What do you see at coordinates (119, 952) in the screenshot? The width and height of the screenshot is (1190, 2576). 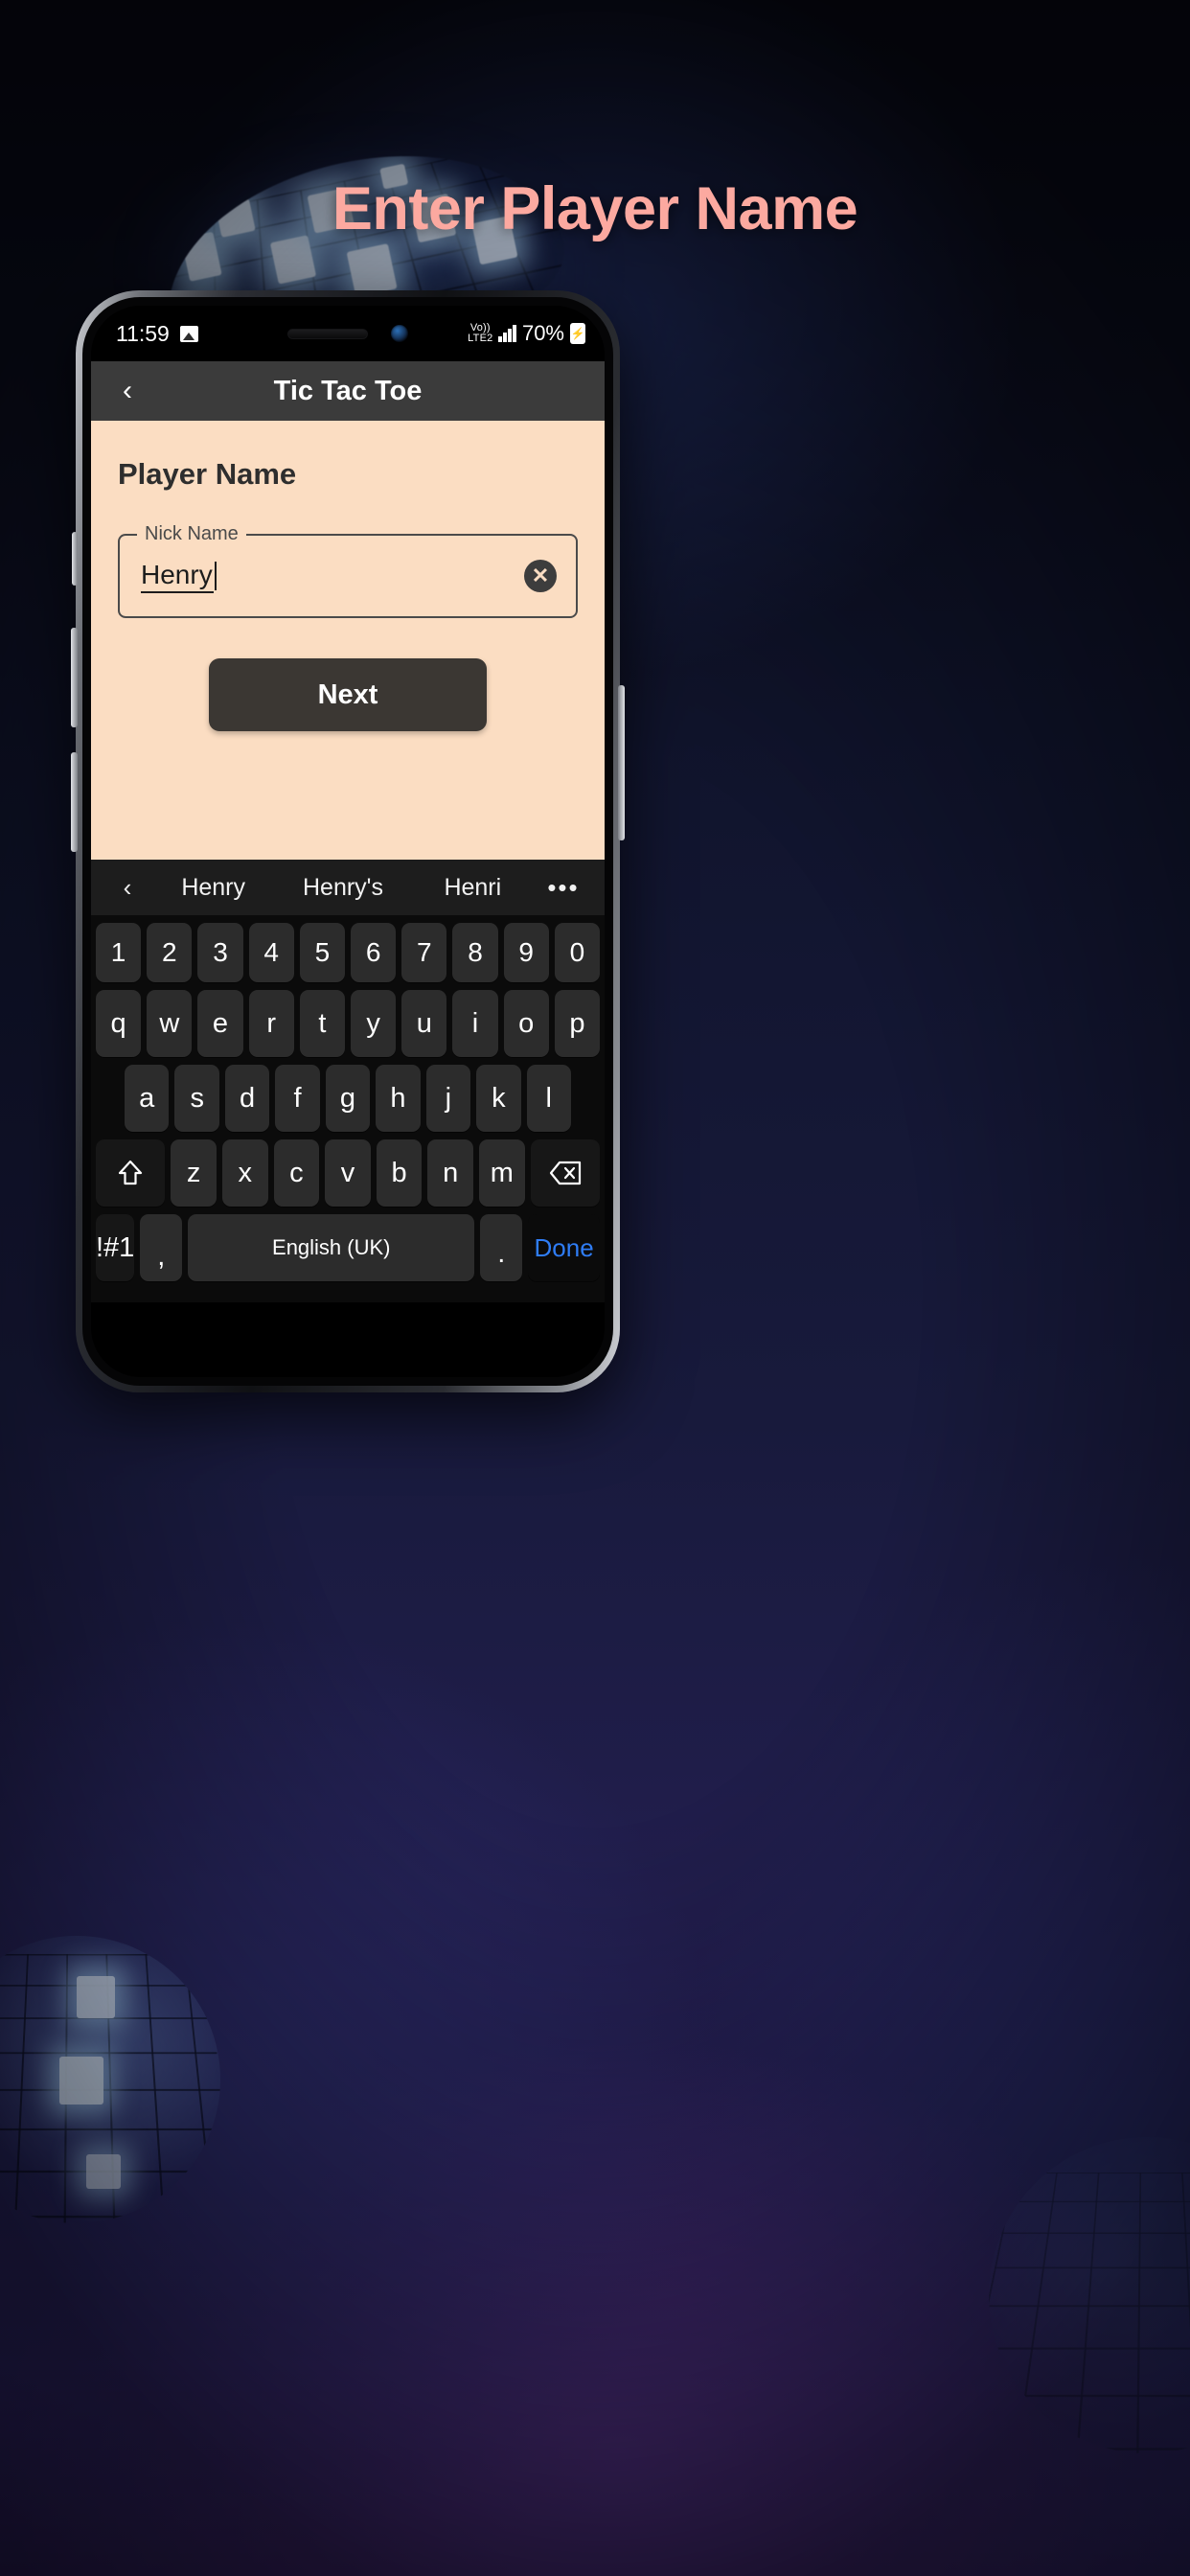 I see `key-1: 1` at bounding box center [119, 952].